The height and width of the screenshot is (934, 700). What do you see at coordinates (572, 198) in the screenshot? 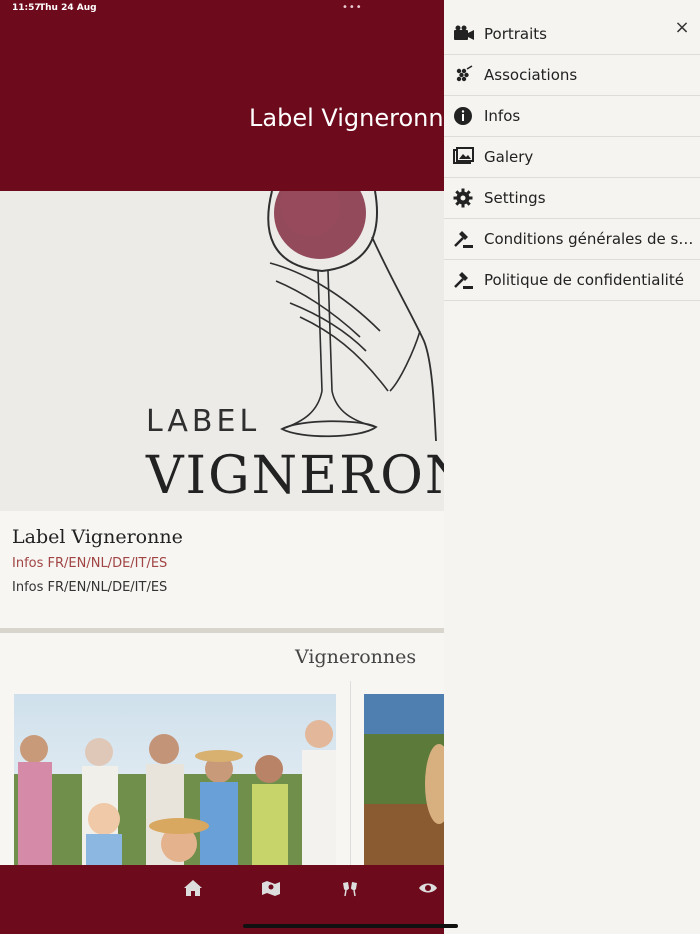
I see `drawer-item-settings: Settings` at bounding box center [572, 198].